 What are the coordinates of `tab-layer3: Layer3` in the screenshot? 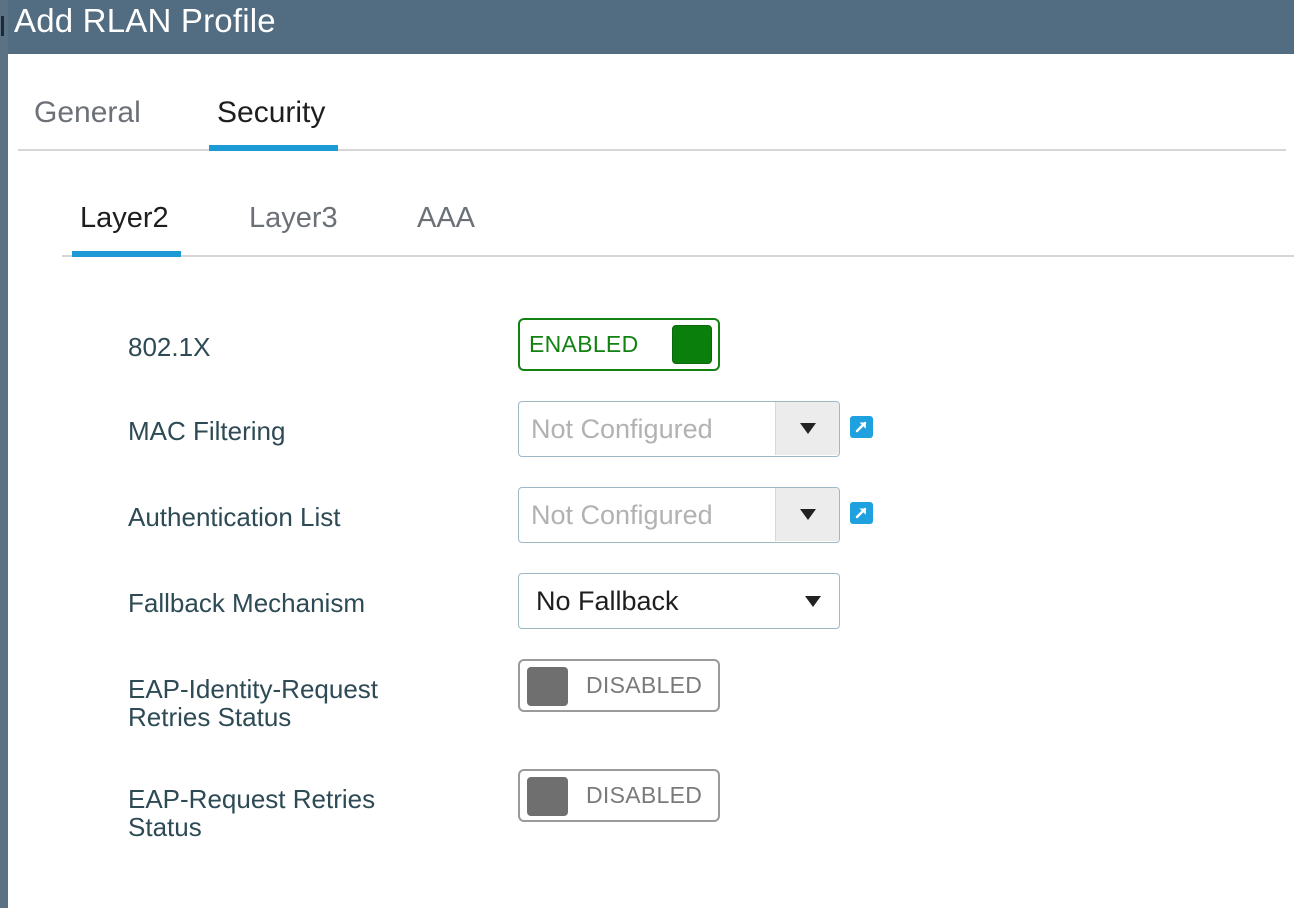 It's located at (293, 218).